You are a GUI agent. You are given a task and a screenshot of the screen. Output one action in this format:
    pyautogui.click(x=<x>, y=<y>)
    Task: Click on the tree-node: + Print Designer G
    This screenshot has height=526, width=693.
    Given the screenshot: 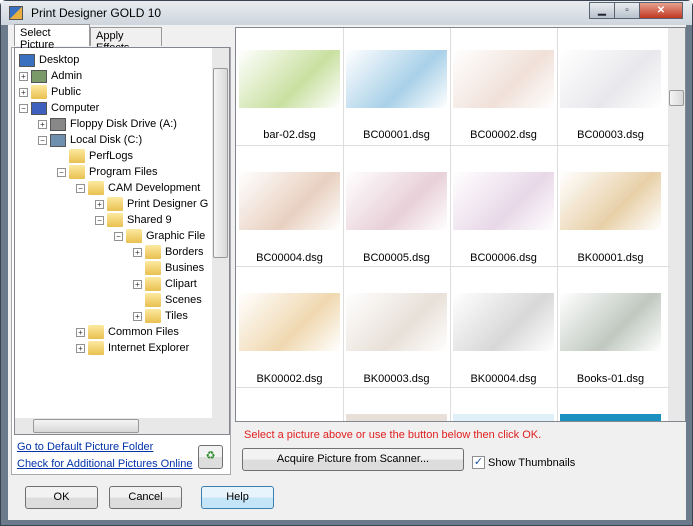 What is the action you would take?
    pyautogui.click(x=151, y=204)
    